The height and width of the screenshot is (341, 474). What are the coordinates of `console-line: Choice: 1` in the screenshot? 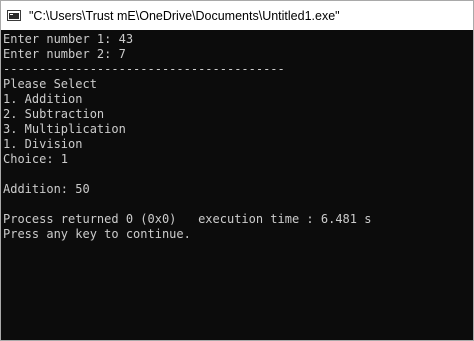 It's located at (36, 159).